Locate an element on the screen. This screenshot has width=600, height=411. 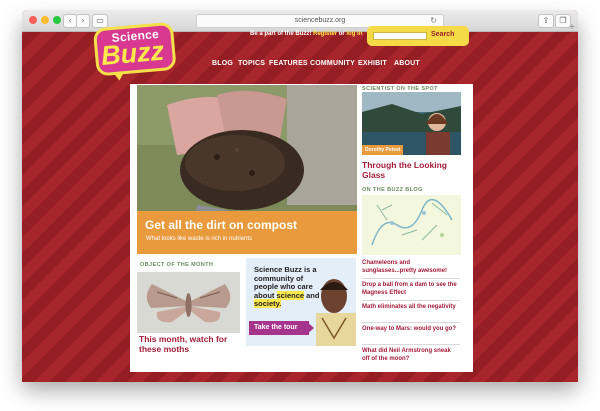
science-buzz-logo: Science Buzz is located at coordinates (135, 52).